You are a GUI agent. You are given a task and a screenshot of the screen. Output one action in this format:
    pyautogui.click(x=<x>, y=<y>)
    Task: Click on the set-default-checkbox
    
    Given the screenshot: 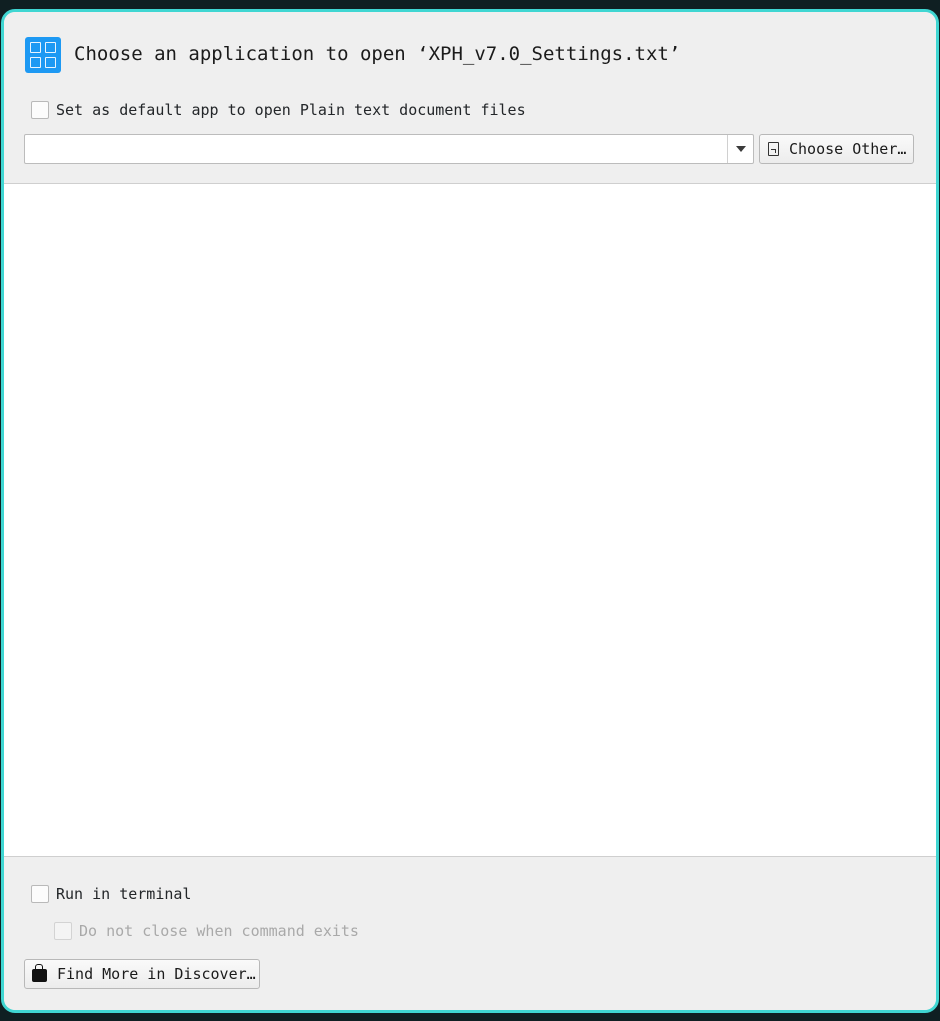 What is the action you would take?
    pyautogui.click(x=40, y=110)
    